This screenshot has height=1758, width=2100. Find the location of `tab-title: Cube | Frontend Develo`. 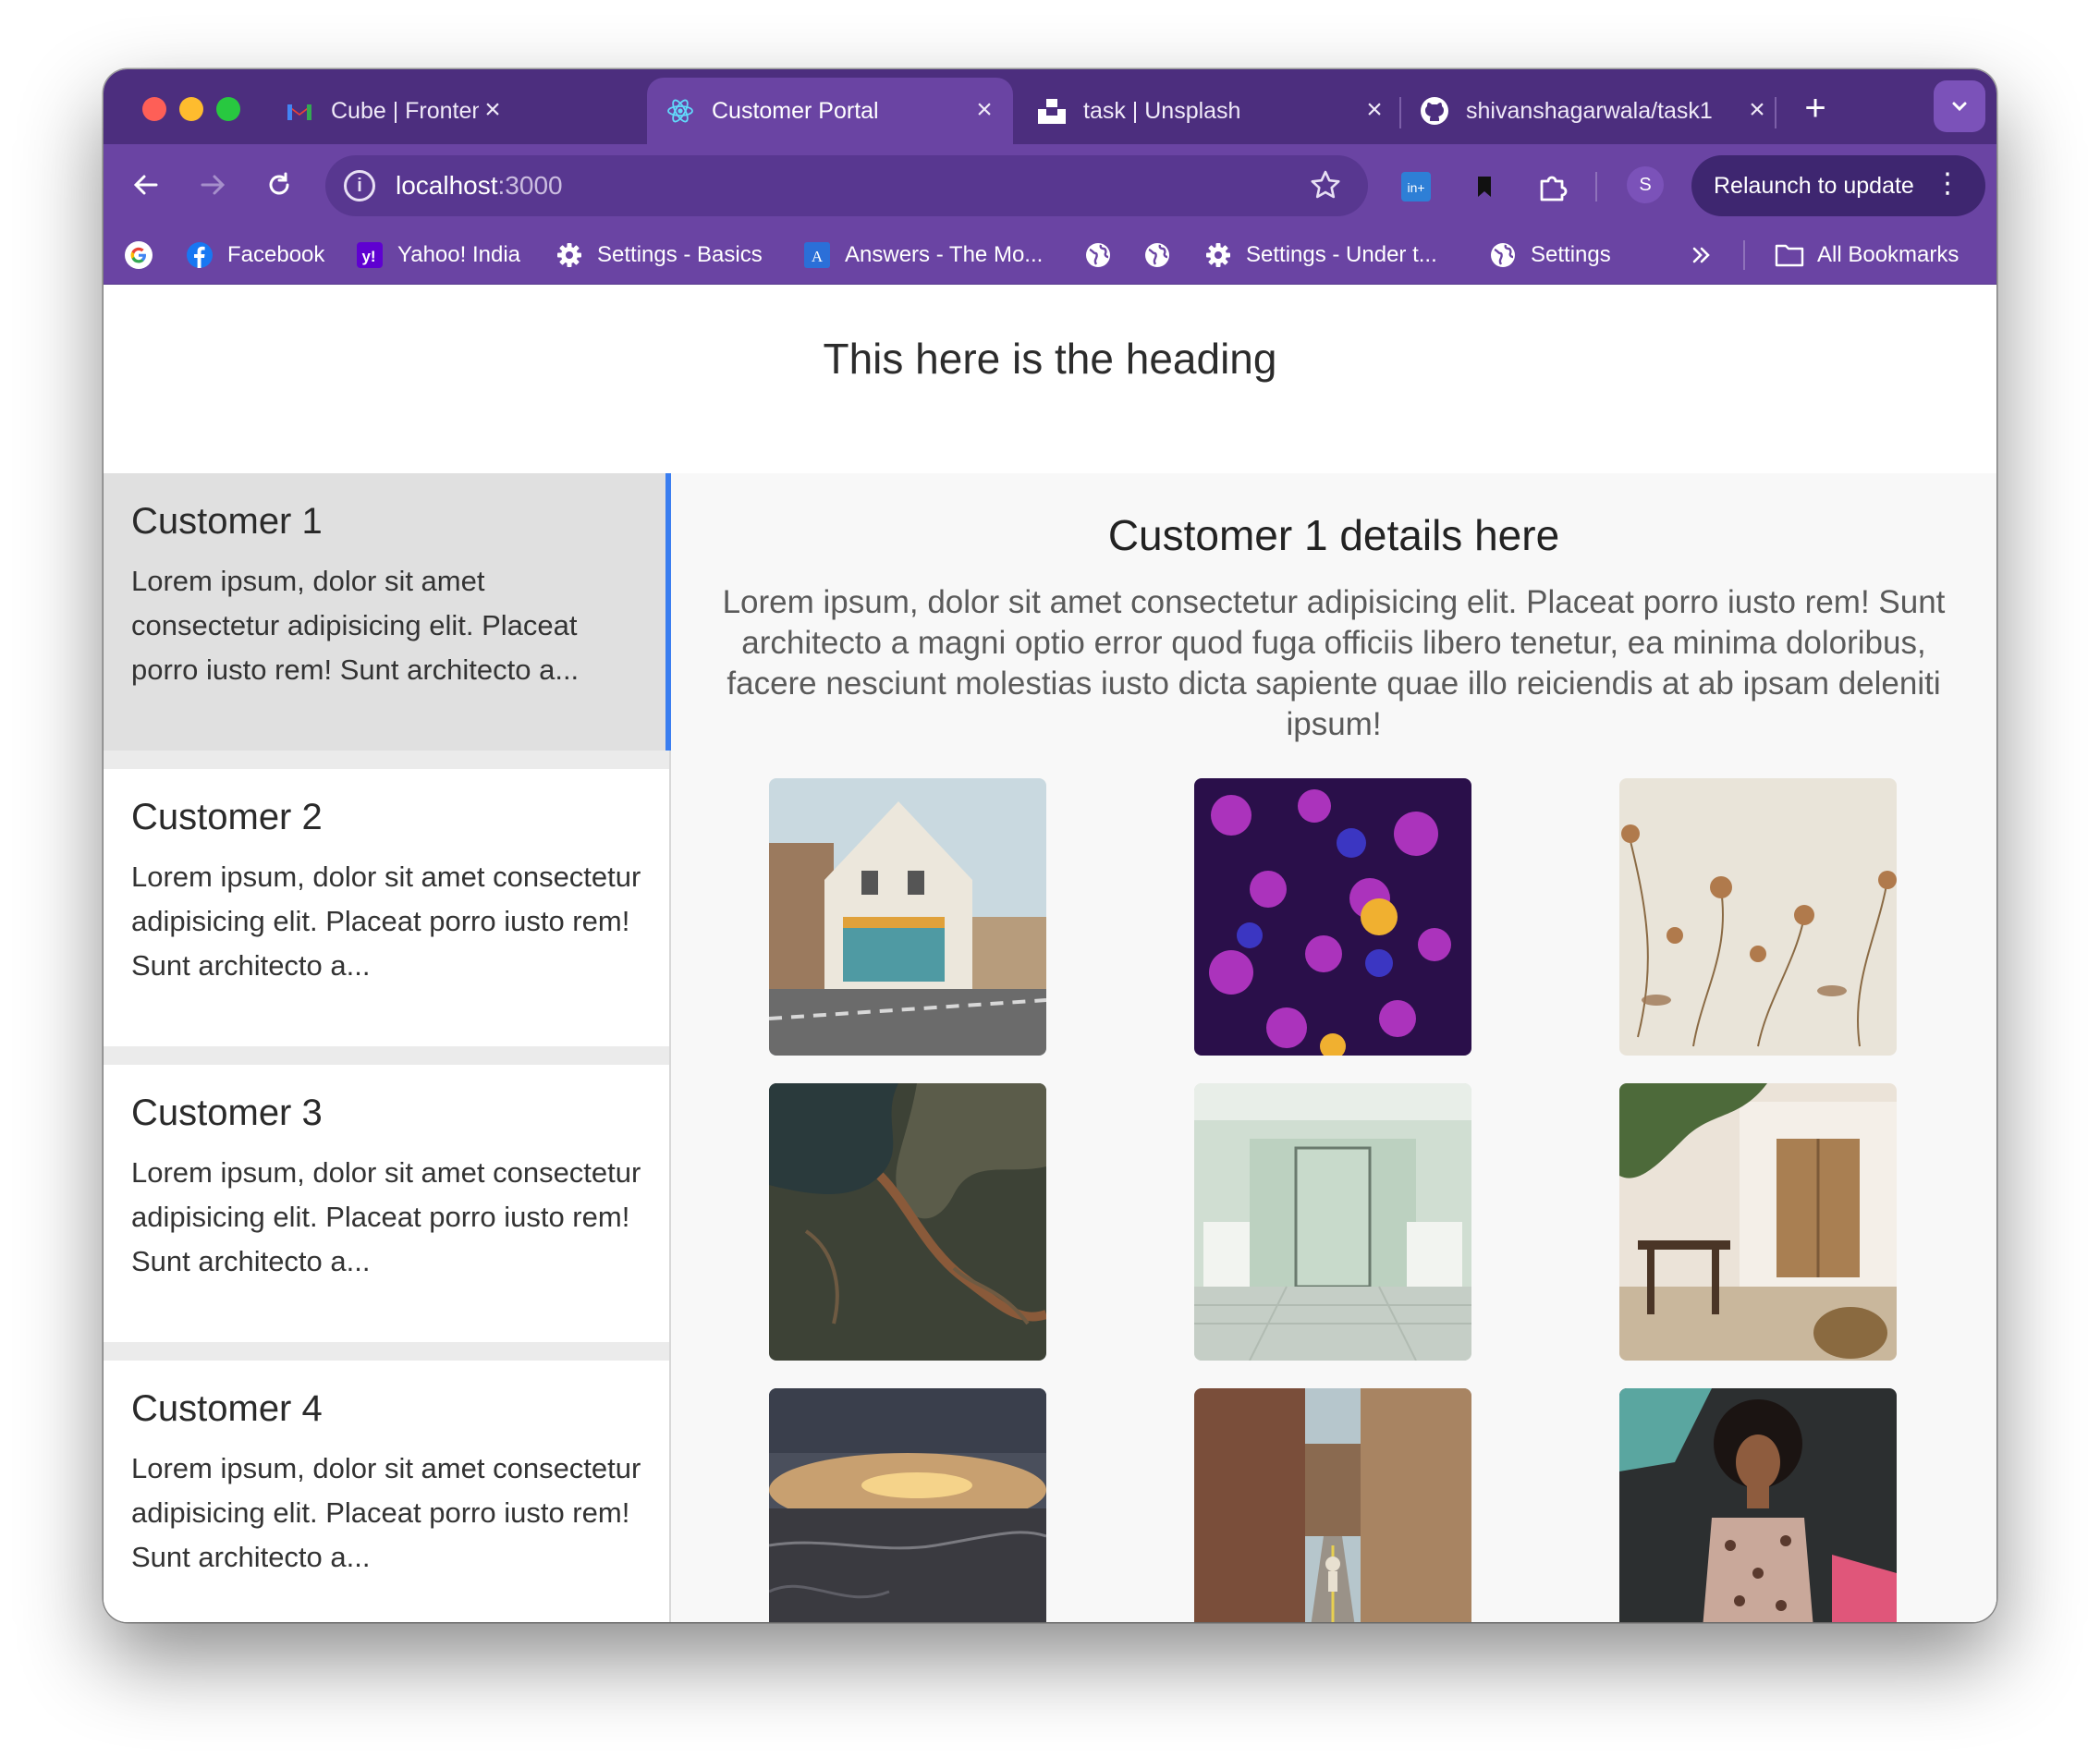

tab-title: Cube | Frontend Develo is located at coordinates (405, 111).